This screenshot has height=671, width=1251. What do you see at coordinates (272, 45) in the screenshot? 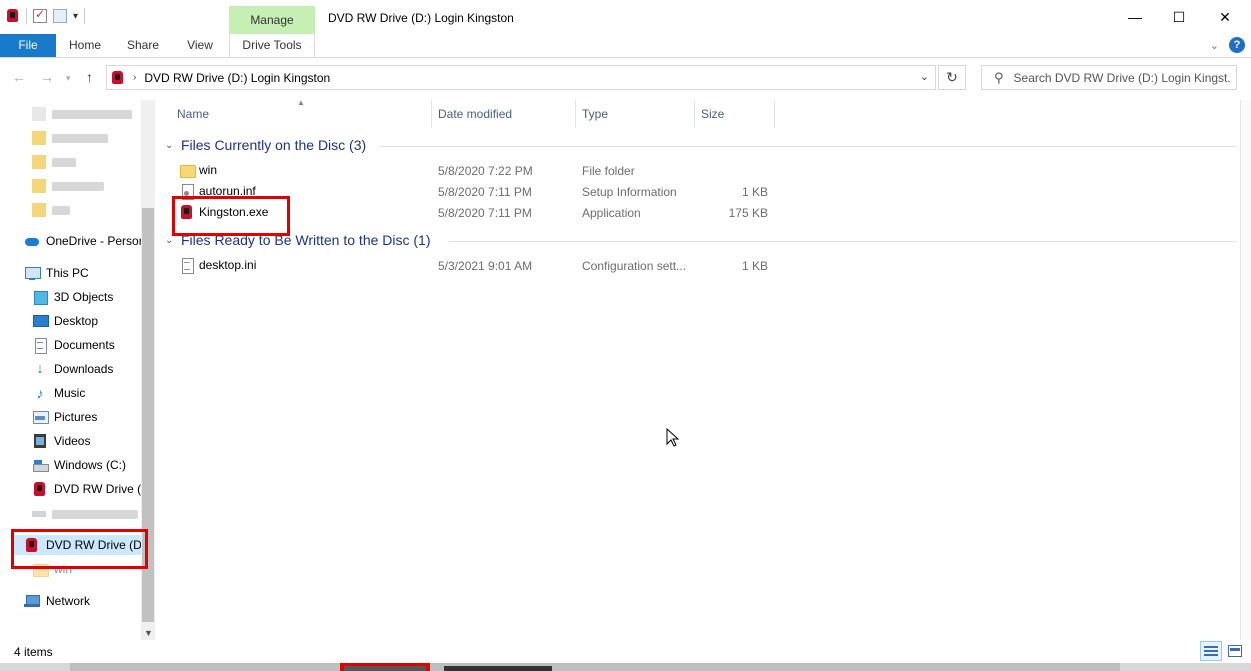
I see `tab-drive-tools: Drive Tools` at bounding box center [272, 45].